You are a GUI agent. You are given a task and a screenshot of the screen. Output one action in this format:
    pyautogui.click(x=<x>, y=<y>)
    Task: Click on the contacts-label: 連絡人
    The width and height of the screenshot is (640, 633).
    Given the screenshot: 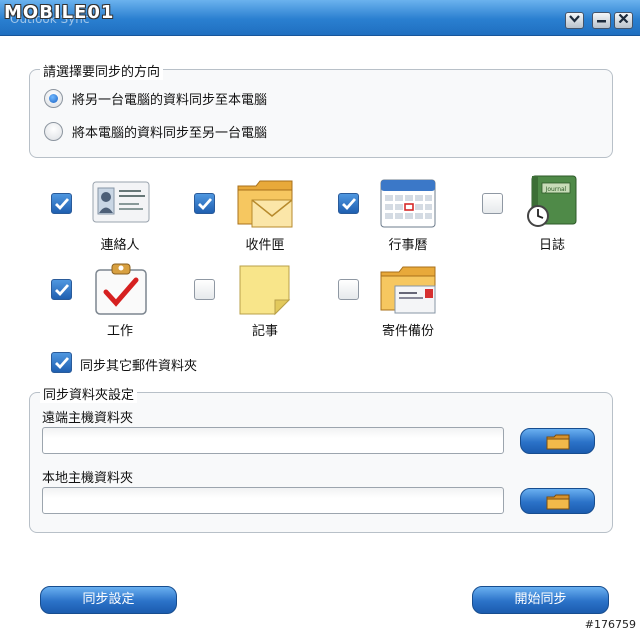 What is the action you would take?
    pyautogui.click(x=120, y=245)
    